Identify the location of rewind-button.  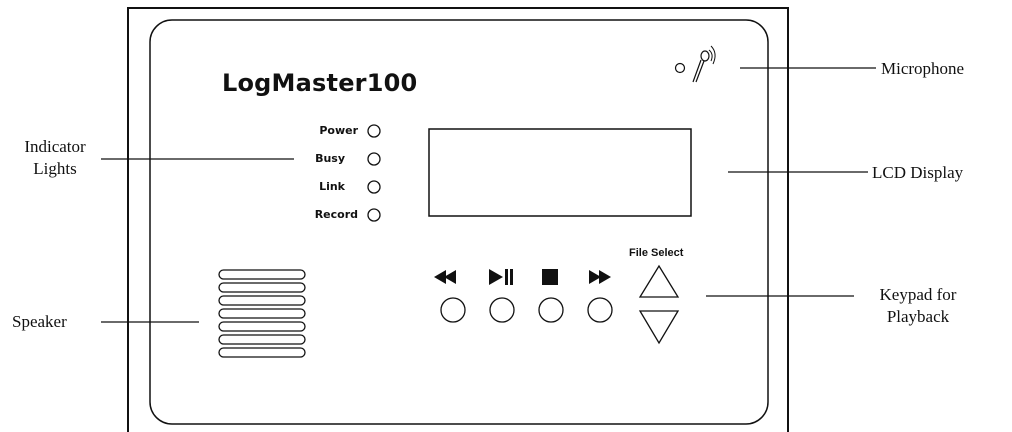
(453, 310).